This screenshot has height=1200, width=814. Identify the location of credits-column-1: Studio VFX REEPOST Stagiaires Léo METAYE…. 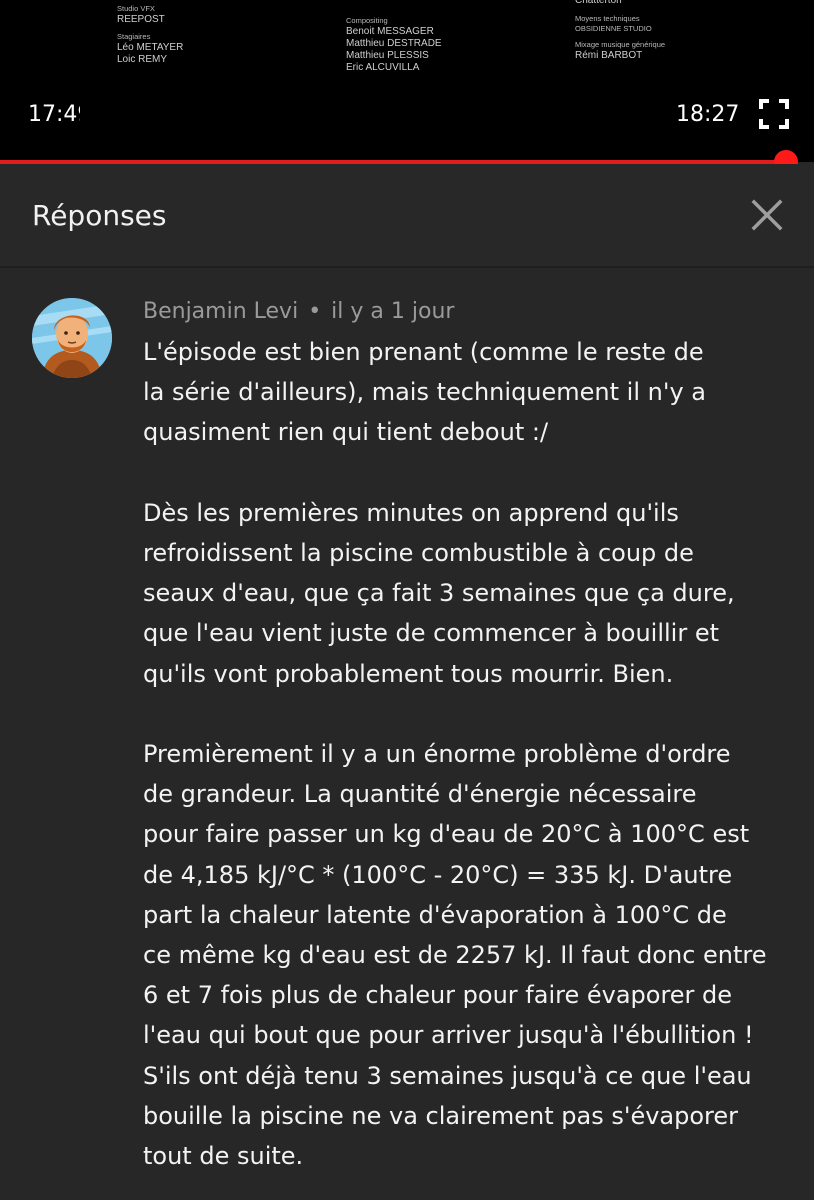
(150, 35).